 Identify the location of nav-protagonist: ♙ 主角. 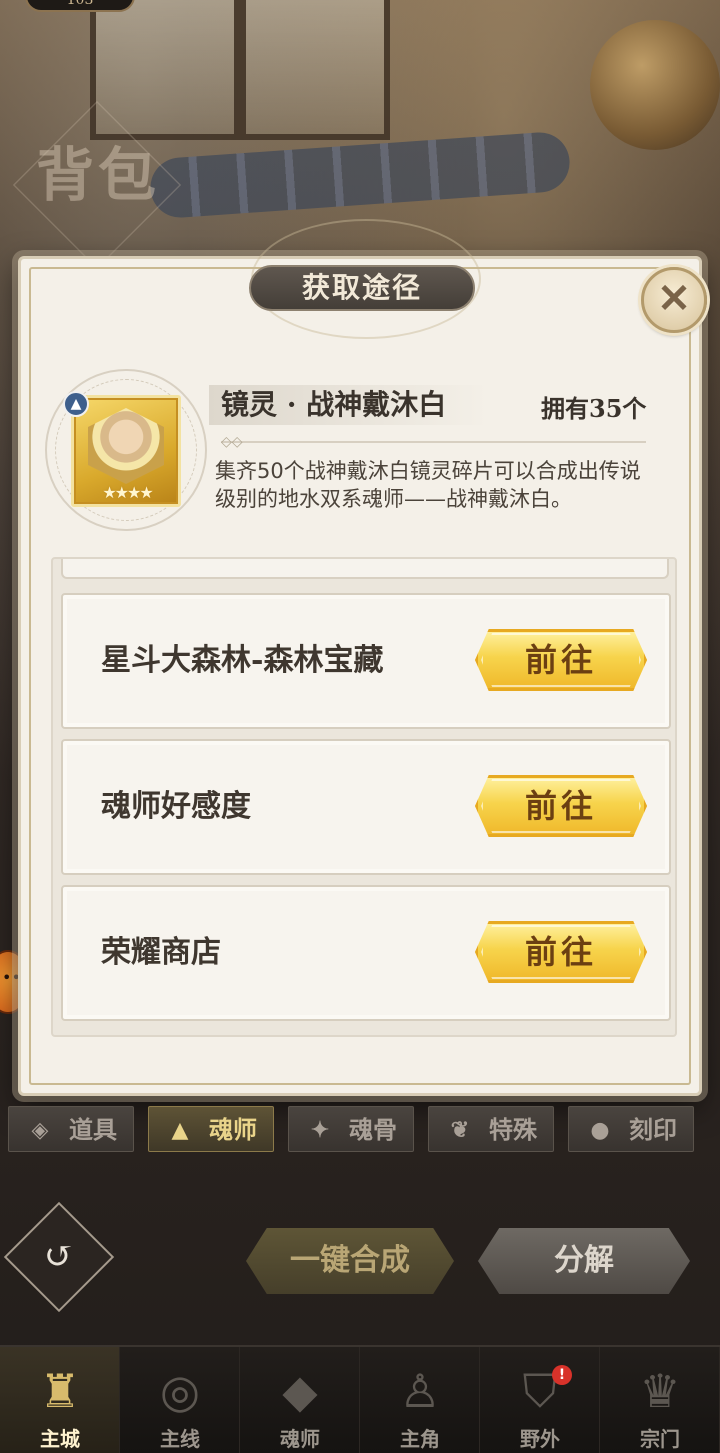
(420, 1400).